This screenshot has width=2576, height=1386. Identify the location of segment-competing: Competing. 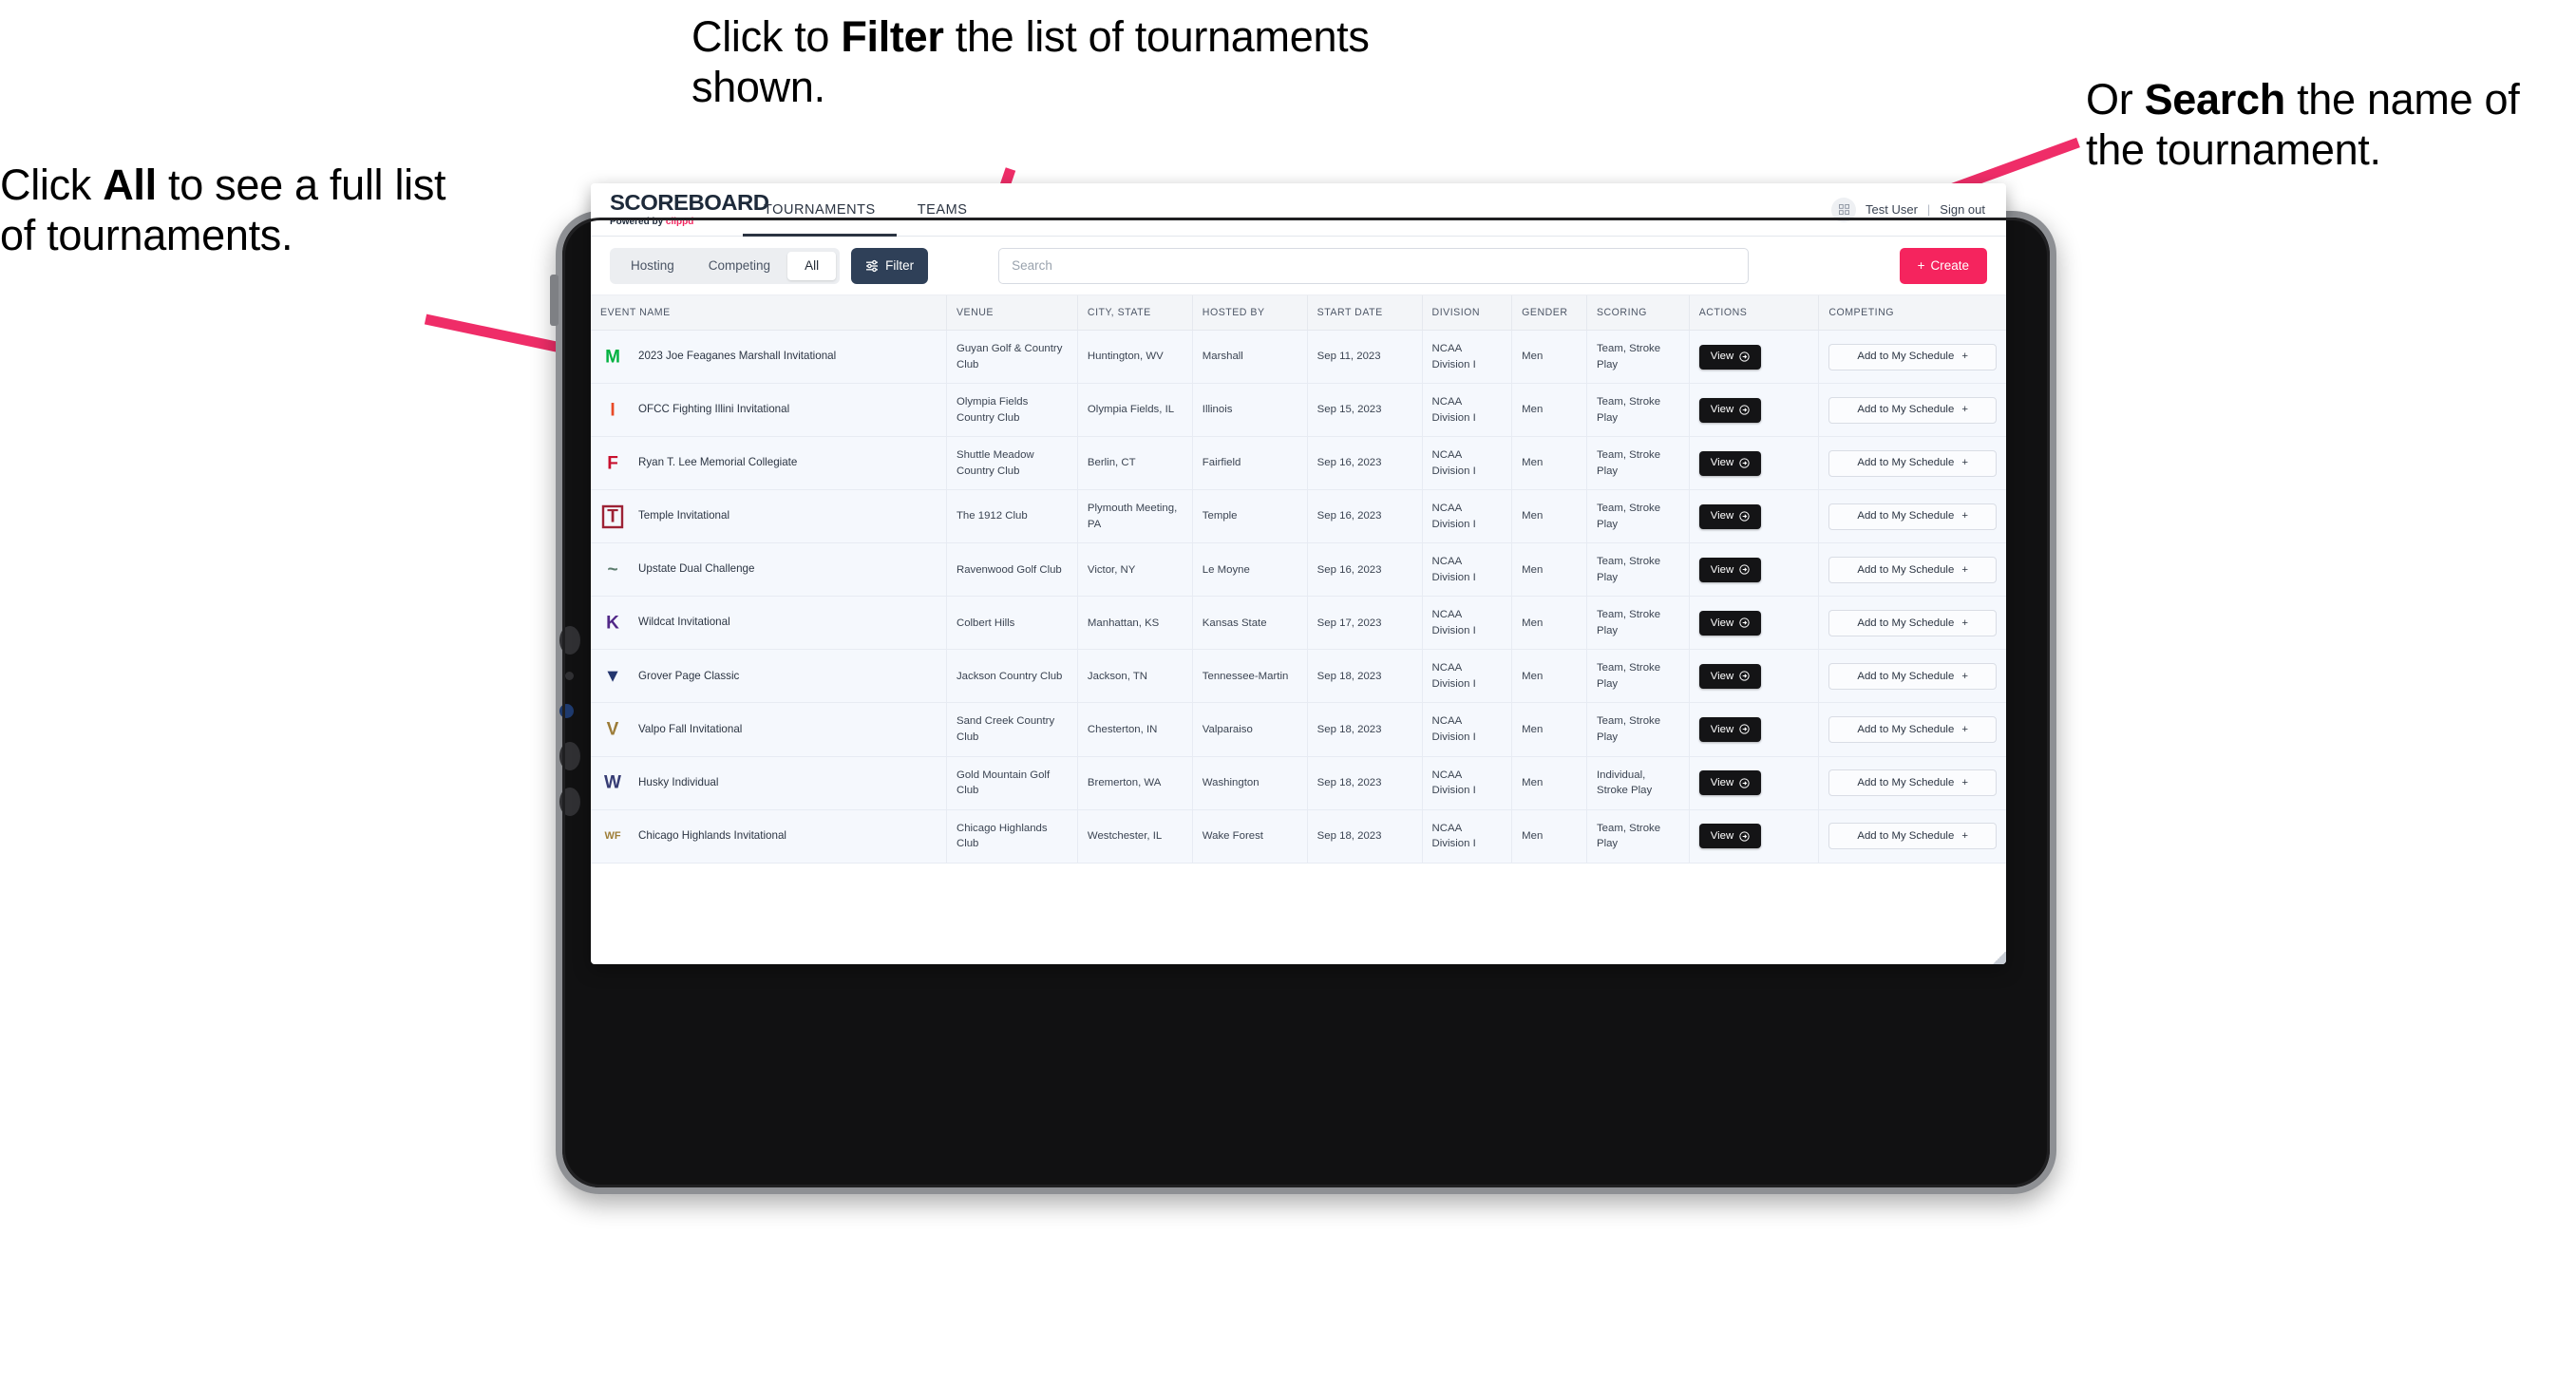
(739, 266).